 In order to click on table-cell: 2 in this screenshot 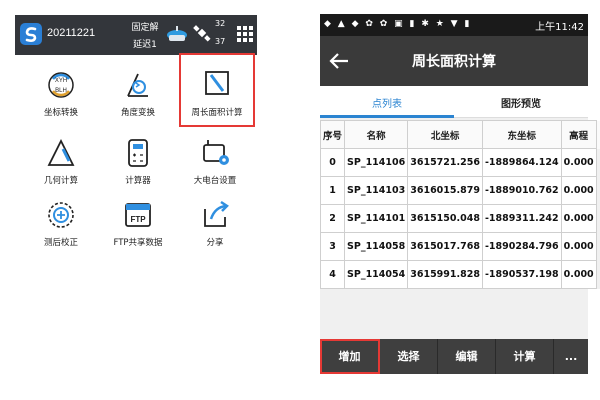, I will do `click(332, 218)`.